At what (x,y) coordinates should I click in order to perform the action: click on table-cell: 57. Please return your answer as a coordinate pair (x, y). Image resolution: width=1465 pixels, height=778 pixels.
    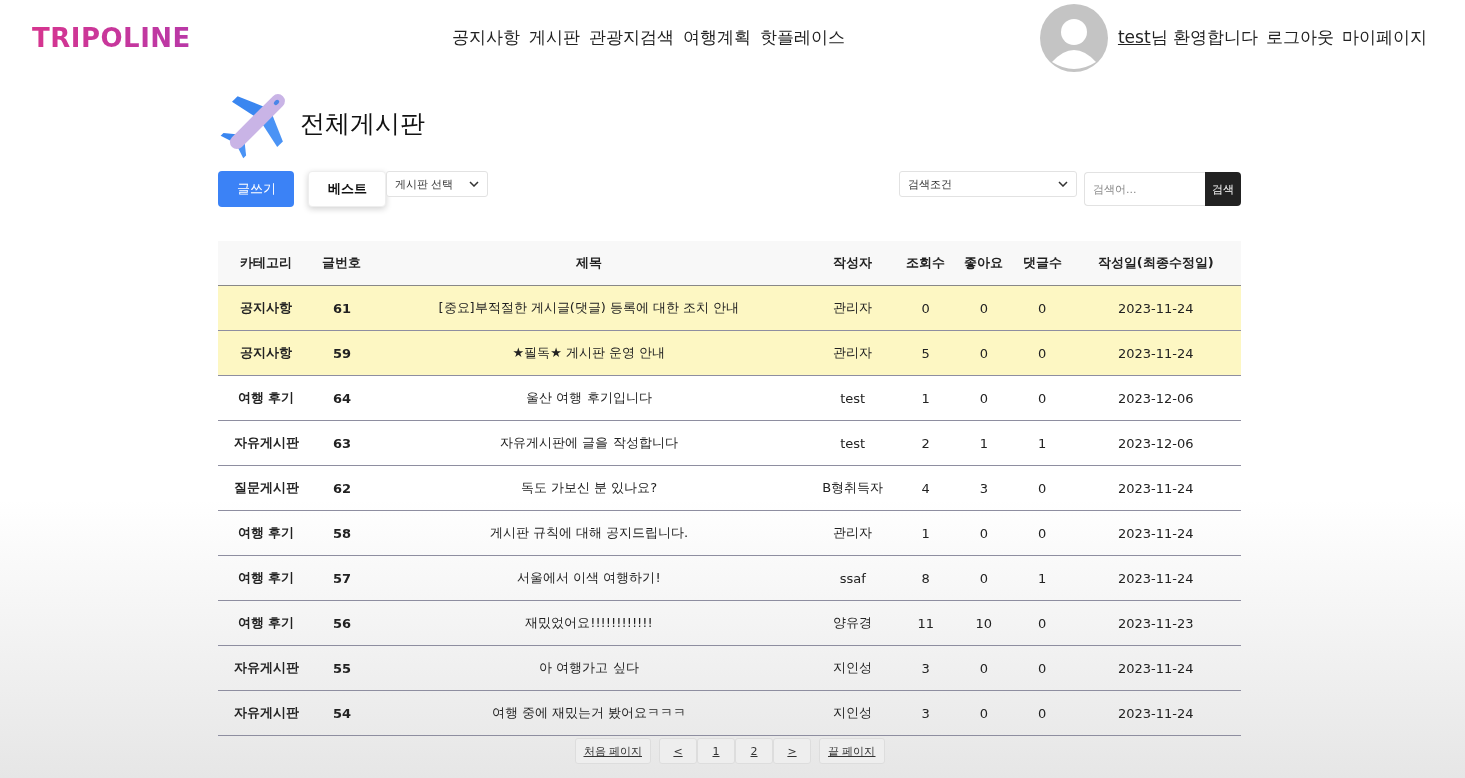
    Looking at the image, I should click on (342, 578).